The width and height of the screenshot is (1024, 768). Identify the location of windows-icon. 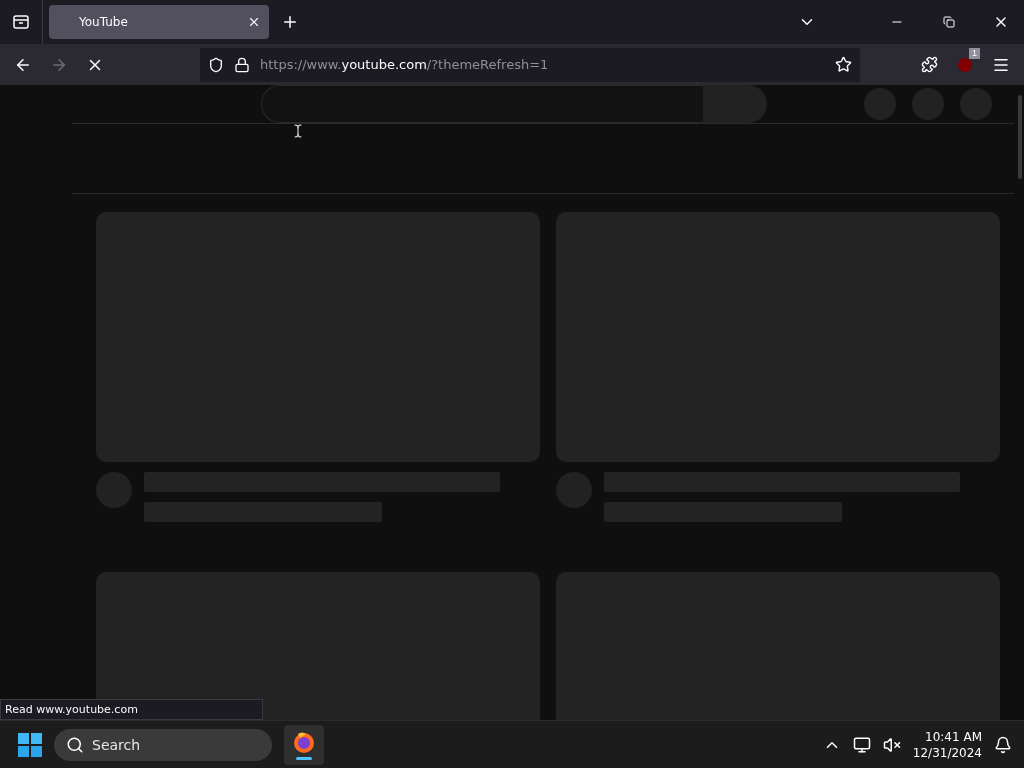
(30, 744).